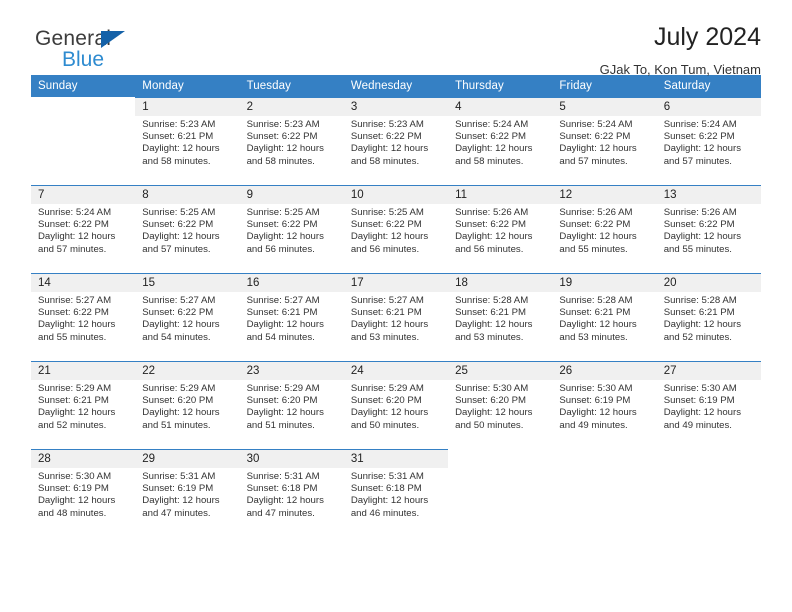 The image size is (792, 612). What do you see at coordinates (83, 151) in the screenshot?
I see `day-cell-empty` at bounding box center [83, 151].